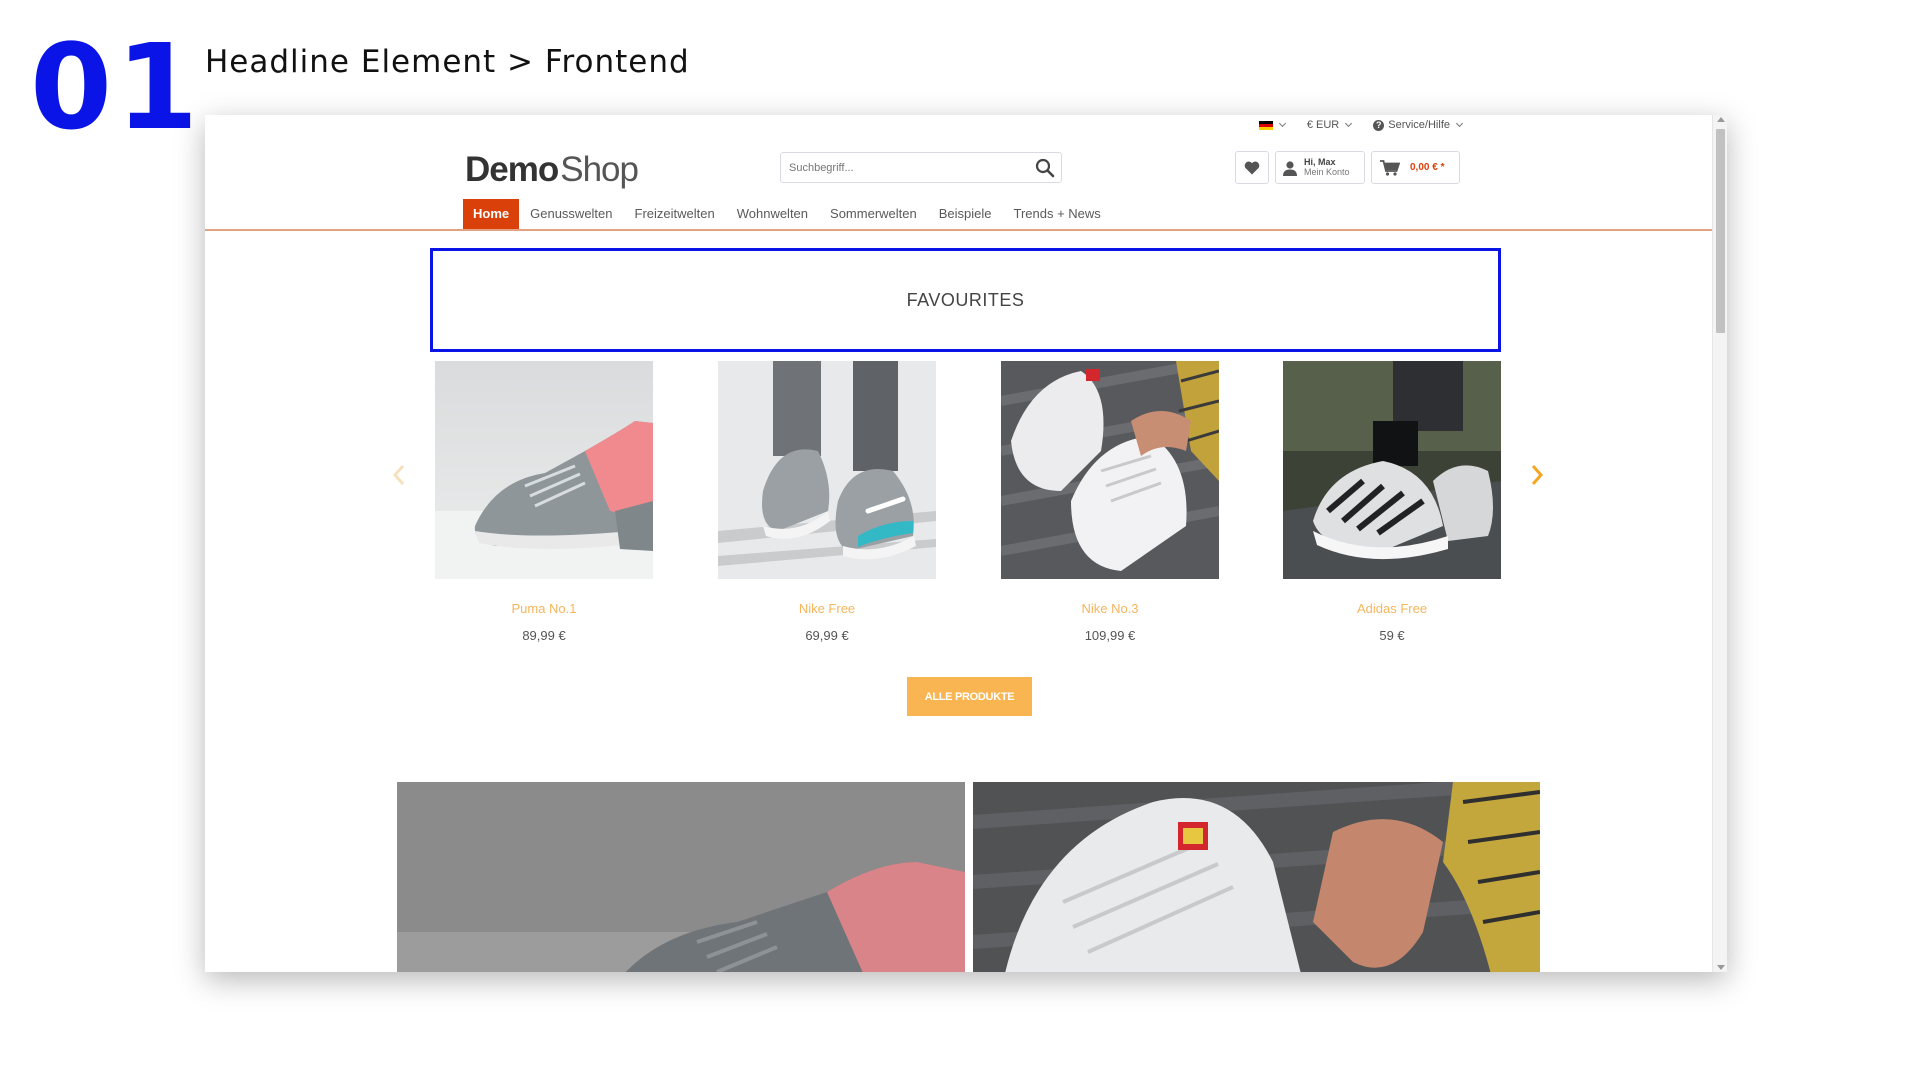 Image resolution: width=1920 pixels, height=1080 pixels. What do you see at coordinates (958, 230) in the screenshot?
I see `nav-divider` at bounding box center [958, 230].